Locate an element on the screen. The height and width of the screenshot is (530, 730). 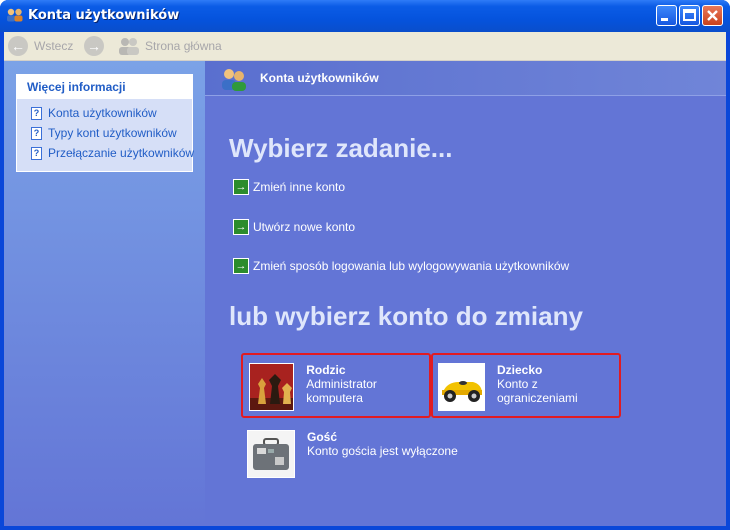
chess-pieces-picture is located at coordinates (272, 387).